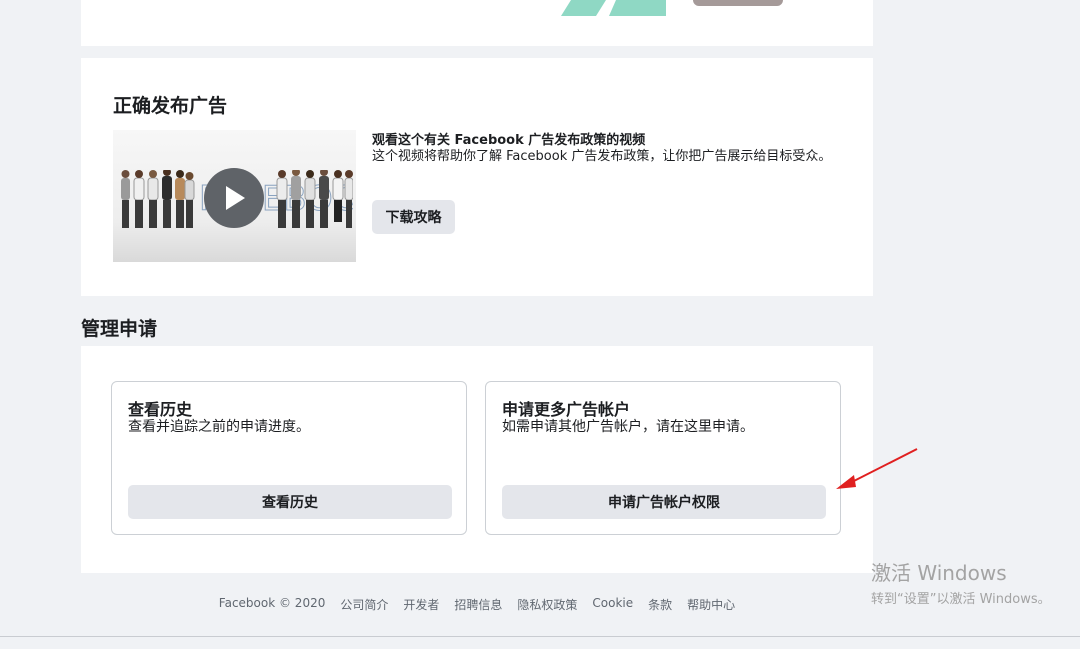 The width and height of the screenshot is (1080, 649). Describe the element at coordinates (119, 329) in the screenshot. I see `manage-applications-title: 管理申请` at that location.